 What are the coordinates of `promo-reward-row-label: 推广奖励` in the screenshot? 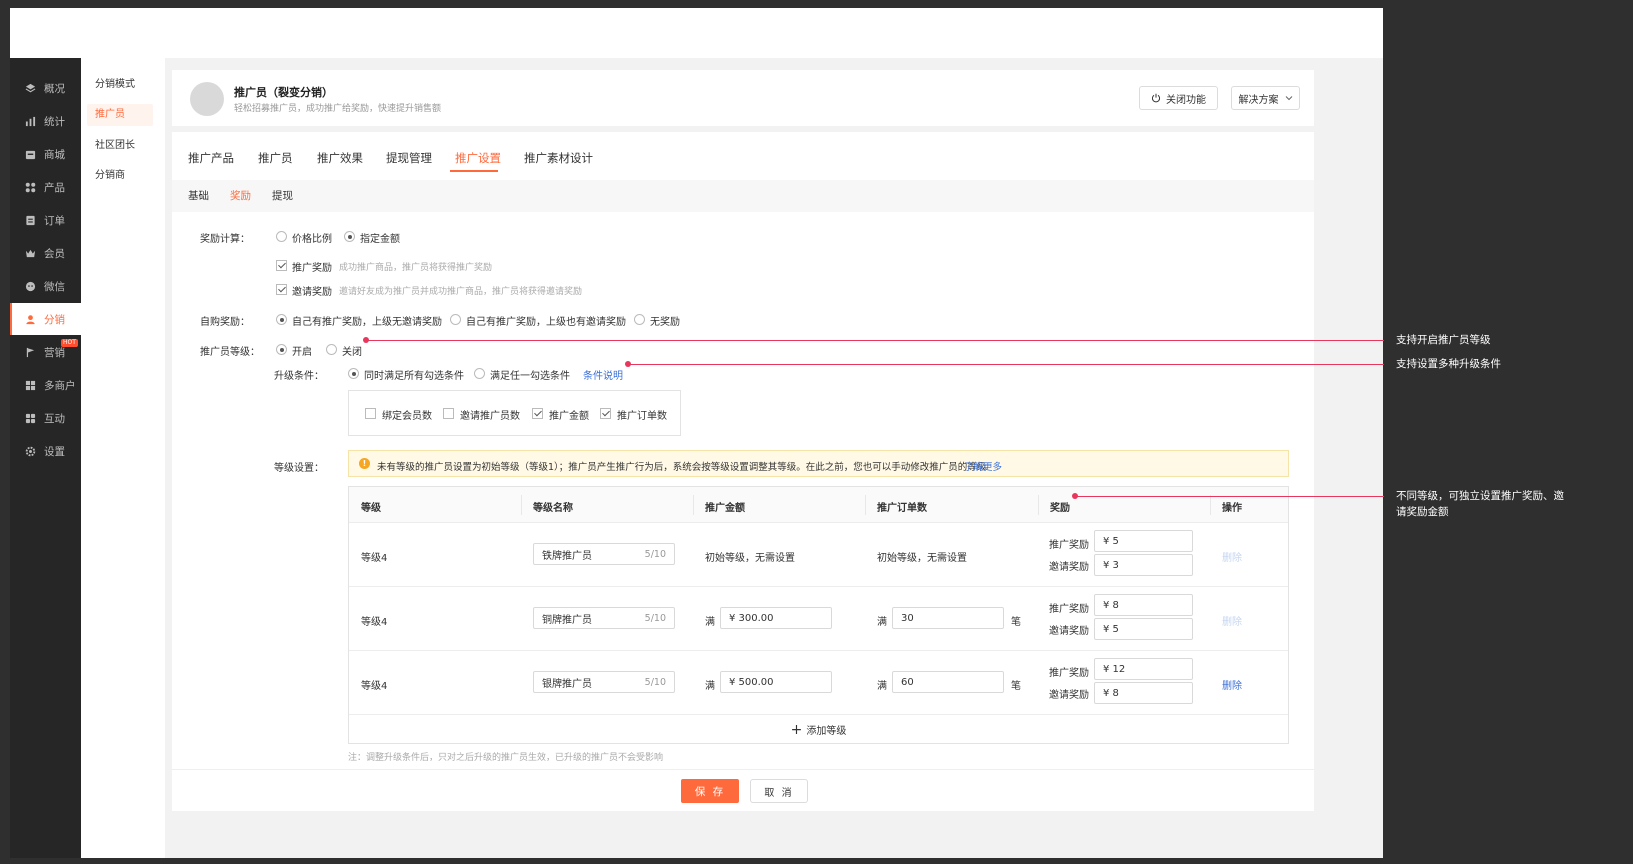 It's located at (1069, 673).